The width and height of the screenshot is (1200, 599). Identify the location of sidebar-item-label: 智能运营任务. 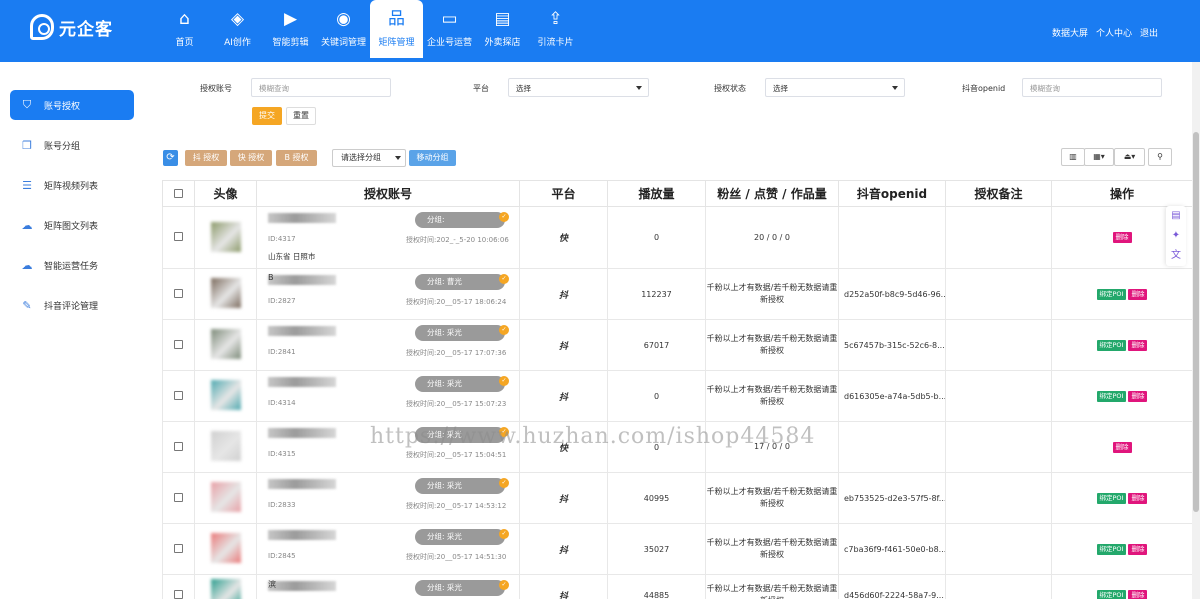
(71, 266).